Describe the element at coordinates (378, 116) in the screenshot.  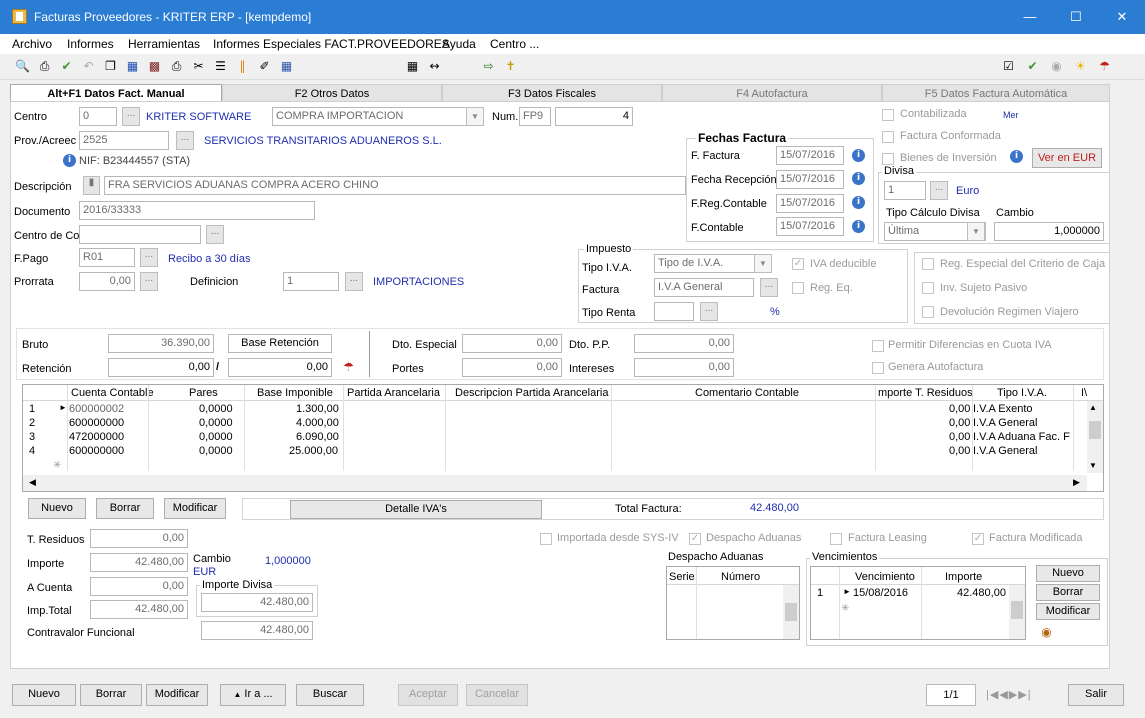
I see `tipo-compra-select: COMPRA IMPORTACION` at that location.